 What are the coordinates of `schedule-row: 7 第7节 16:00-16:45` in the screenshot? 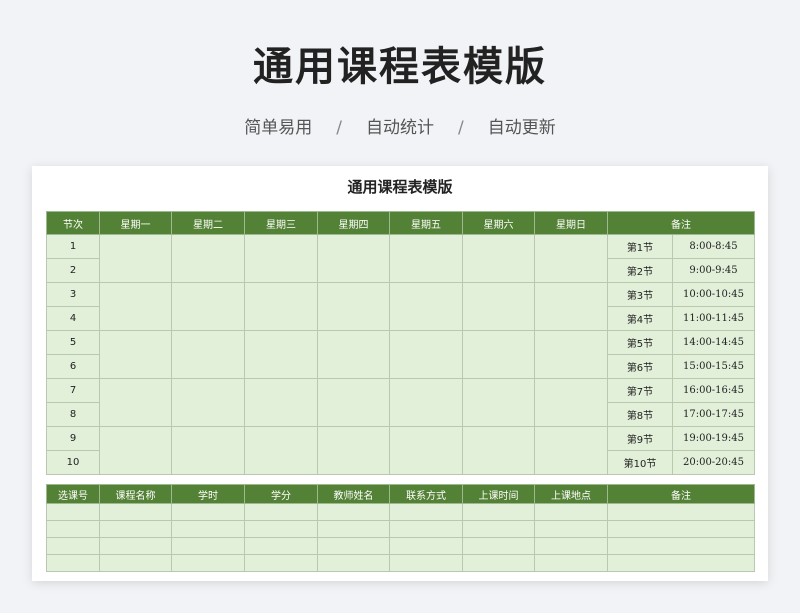 It's located at (400, 402).